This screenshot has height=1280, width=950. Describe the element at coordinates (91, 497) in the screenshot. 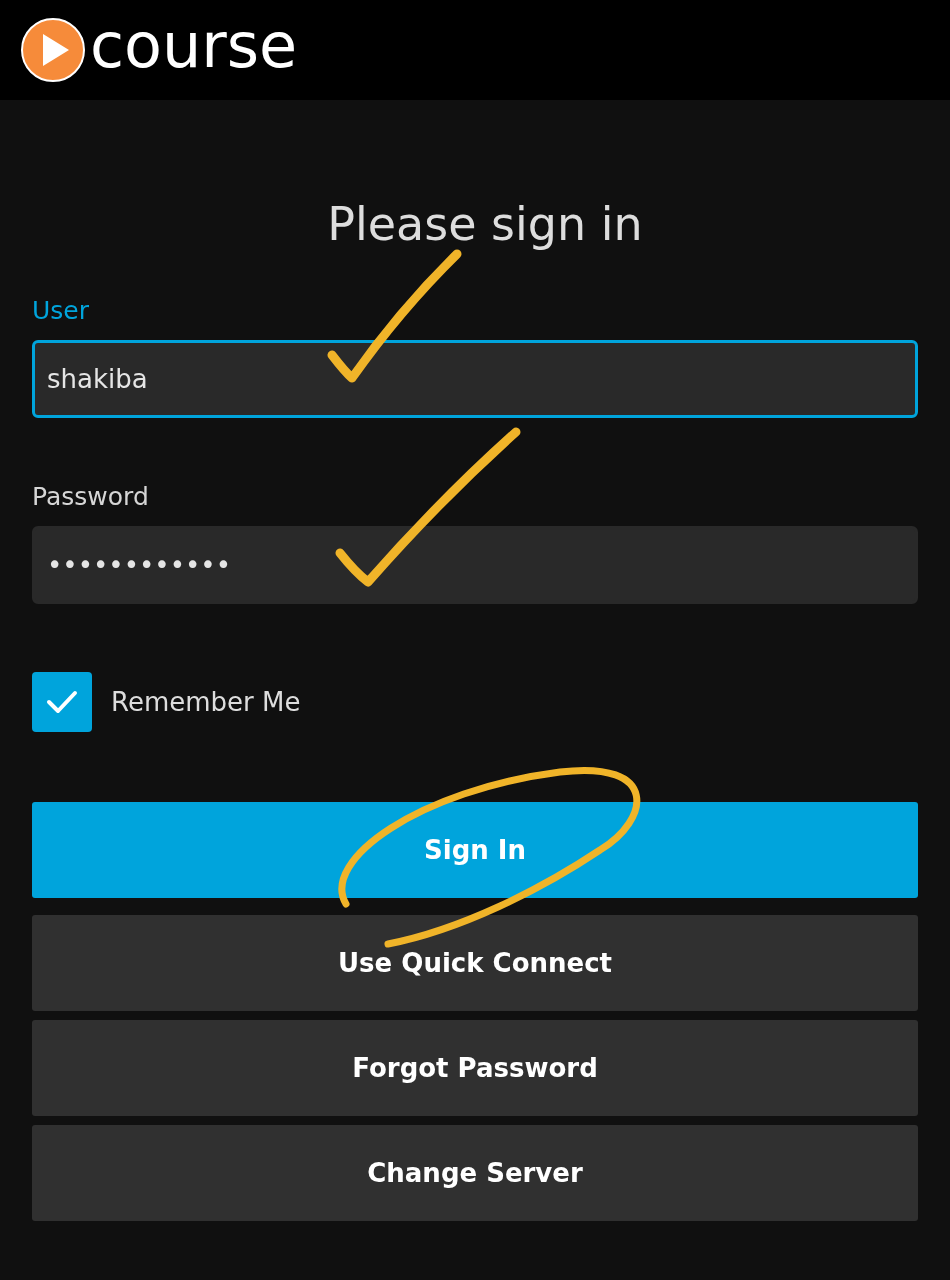

I see `field-label: Password` at that location.